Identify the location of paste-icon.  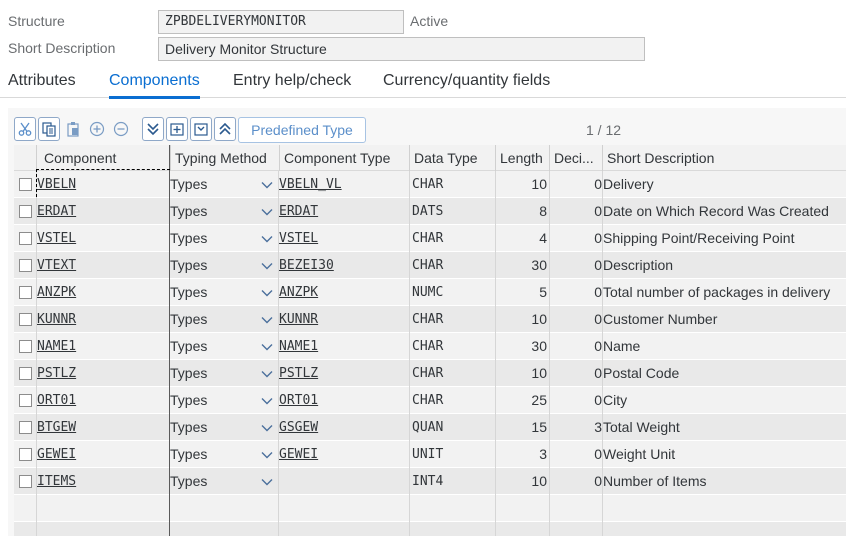
(73, 129).